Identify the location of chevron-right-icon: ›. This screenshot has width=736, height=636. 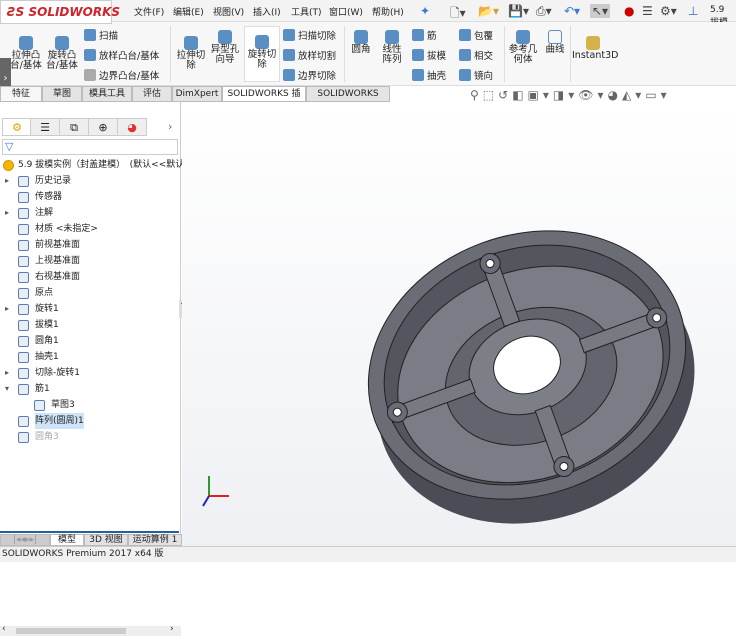
(170, 126).